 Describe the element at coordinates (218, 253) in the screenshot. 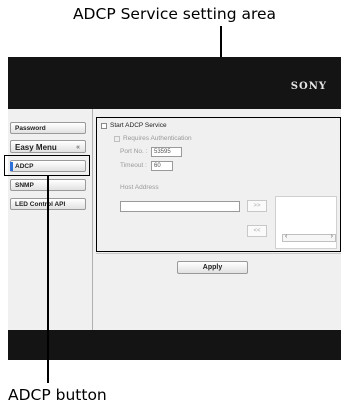

I see `content-divider` at that location.